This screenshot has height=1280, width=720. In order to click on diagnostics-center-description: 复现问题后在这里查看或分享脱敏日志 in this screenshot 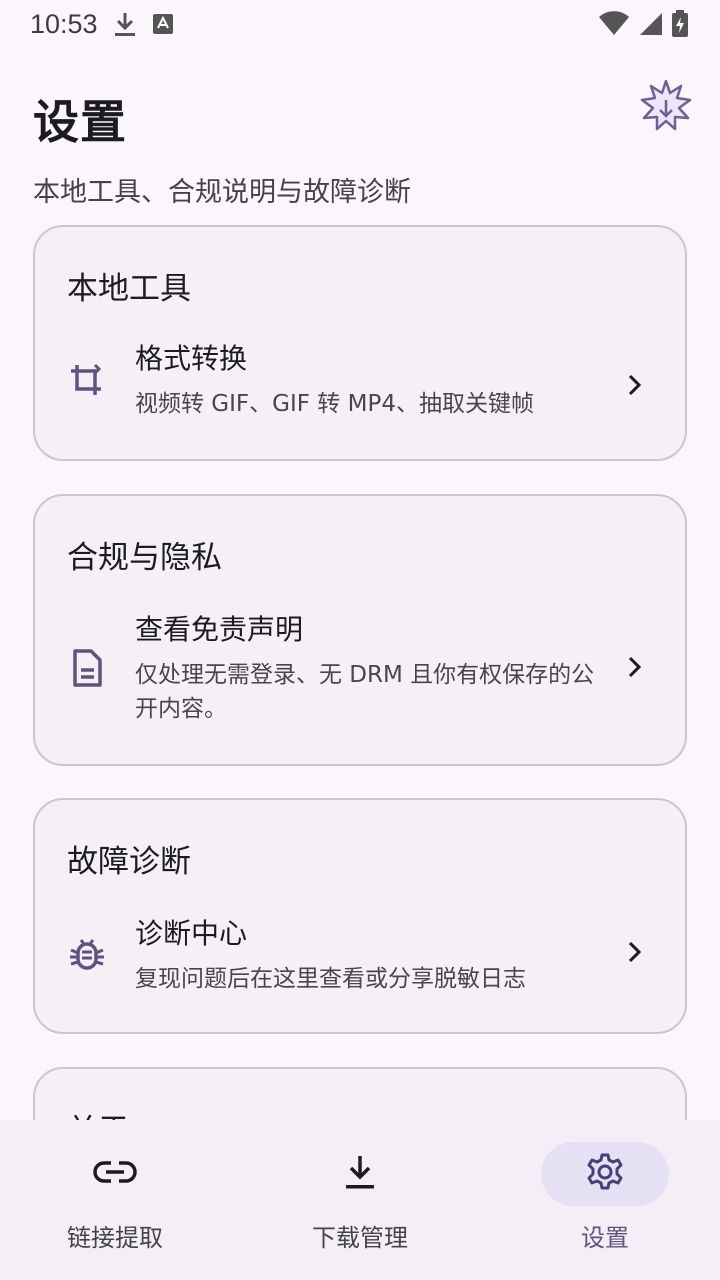, I will do `click(330, 979)`.